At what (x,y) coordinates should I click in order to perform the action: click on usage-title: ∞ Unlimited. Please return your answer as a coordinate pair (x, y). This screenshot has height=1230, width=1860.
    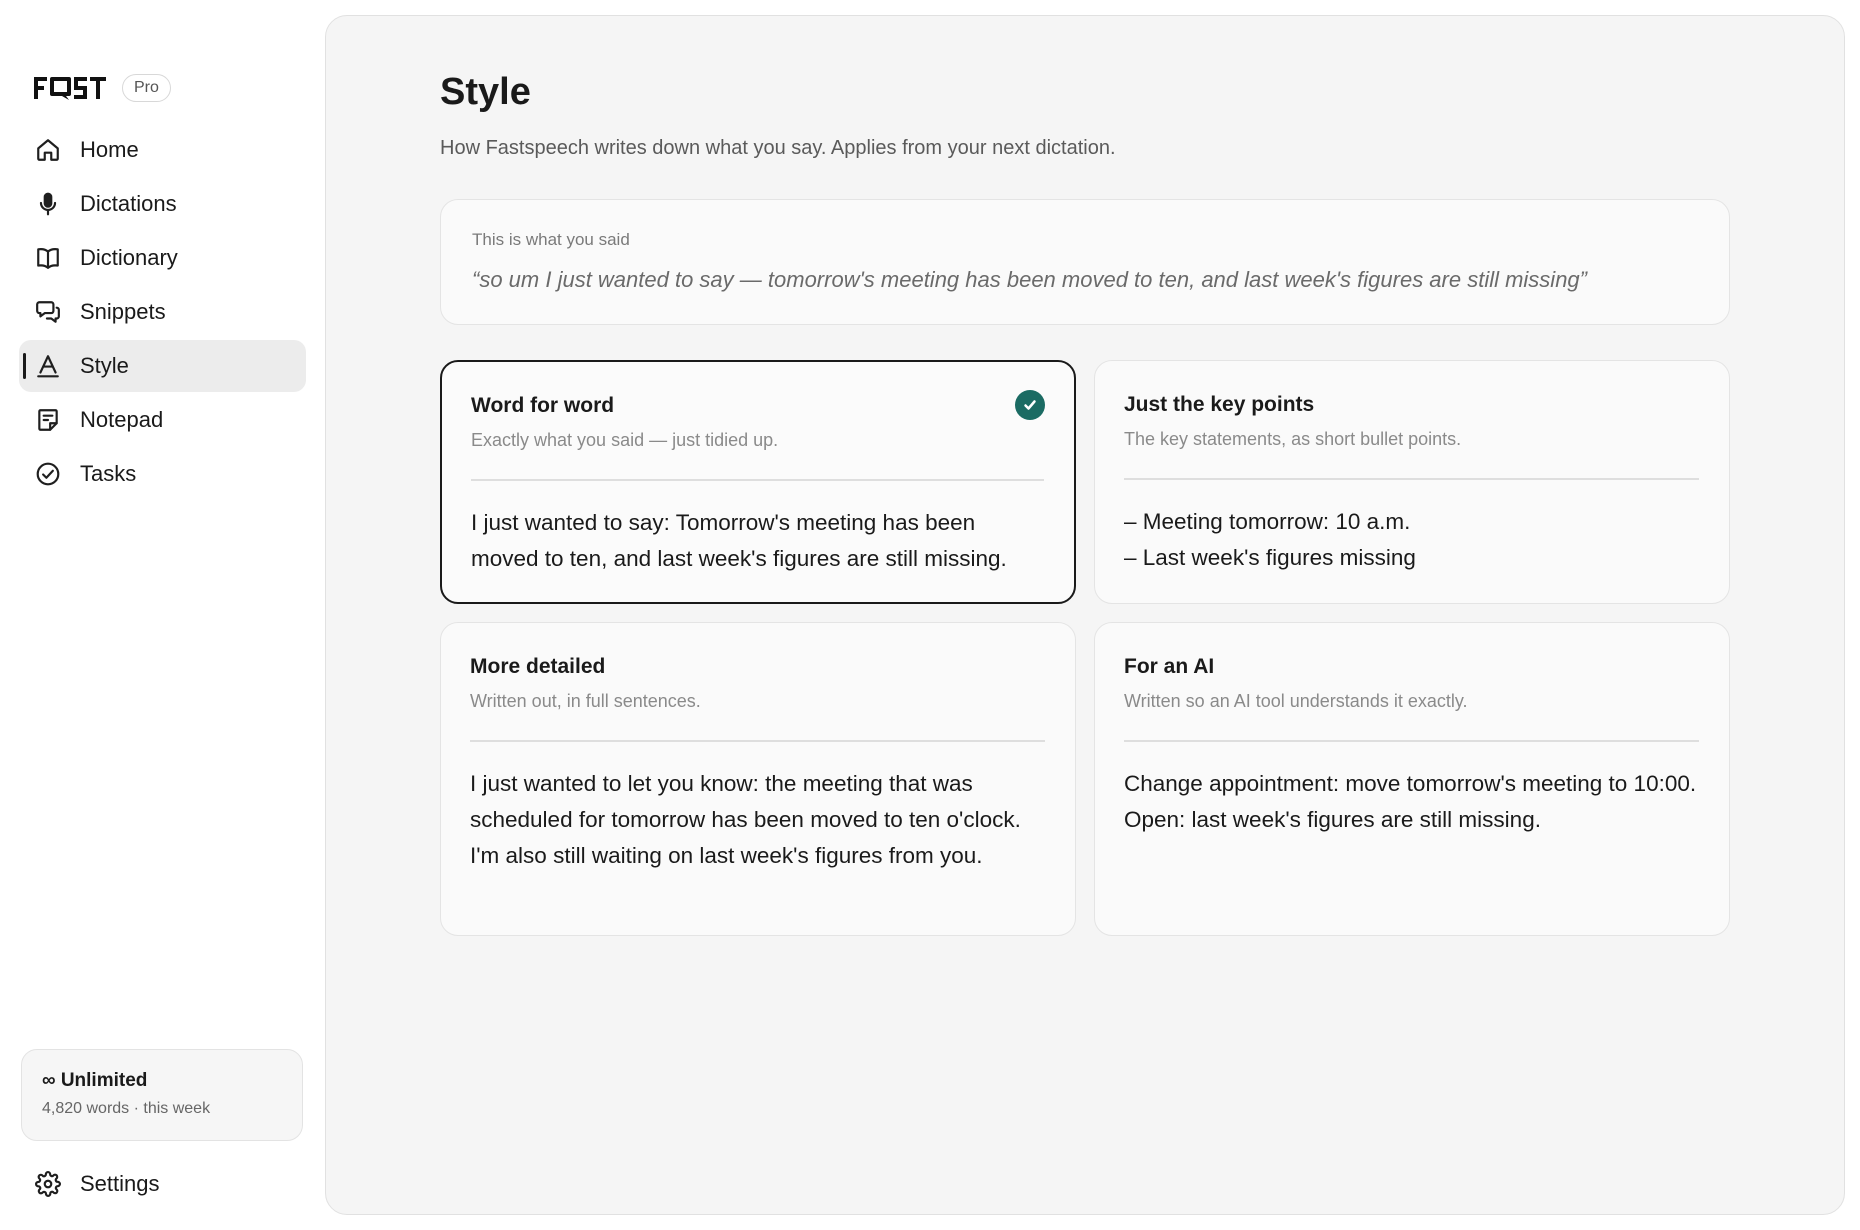
    Looking at the image, I should click on (95, 1080).